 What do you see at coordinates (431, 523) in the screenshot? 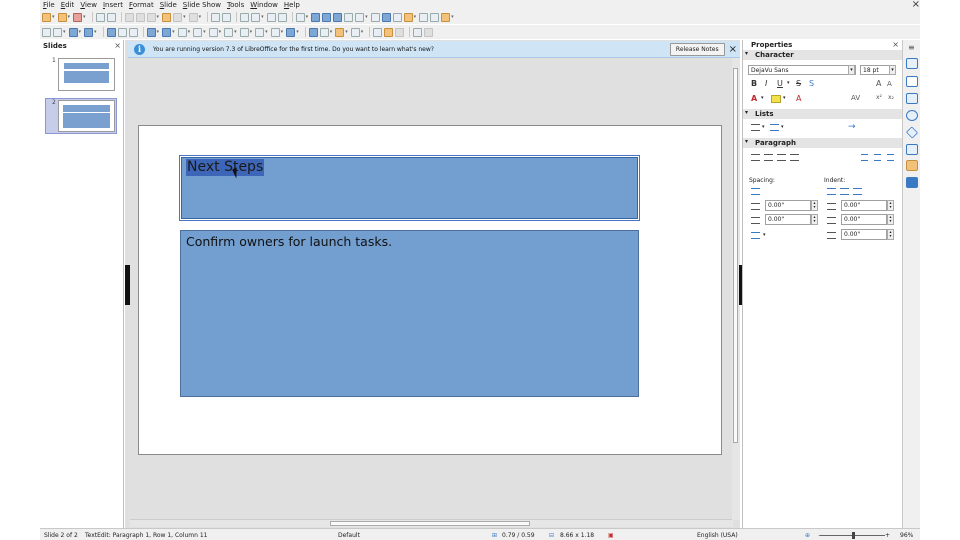
I see `horizontal-scrollbar` at bounding box center [431, 523].